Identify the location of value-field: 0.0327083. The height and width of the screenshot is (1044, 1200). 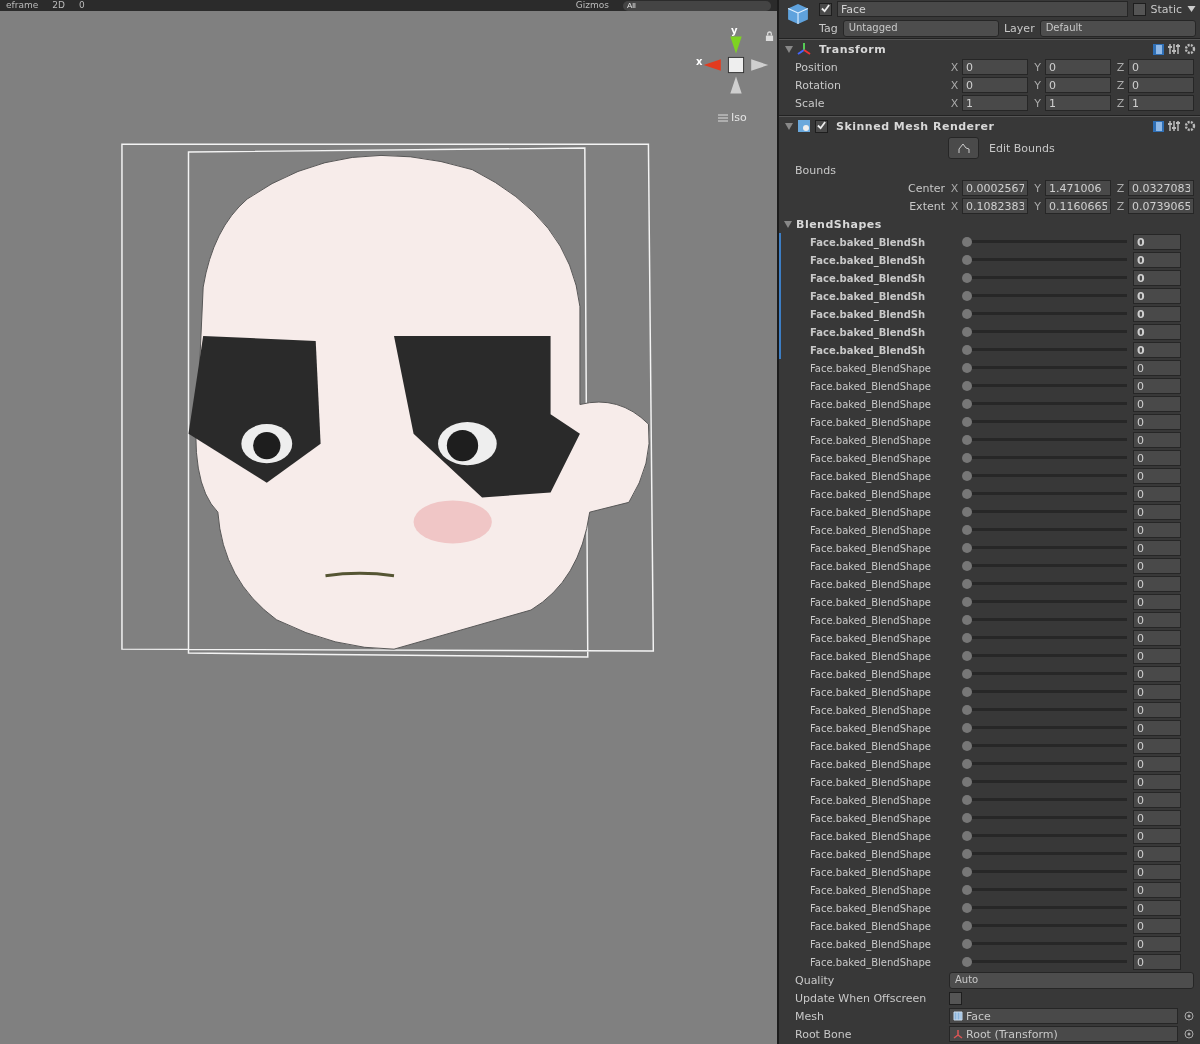
(1161, 188).